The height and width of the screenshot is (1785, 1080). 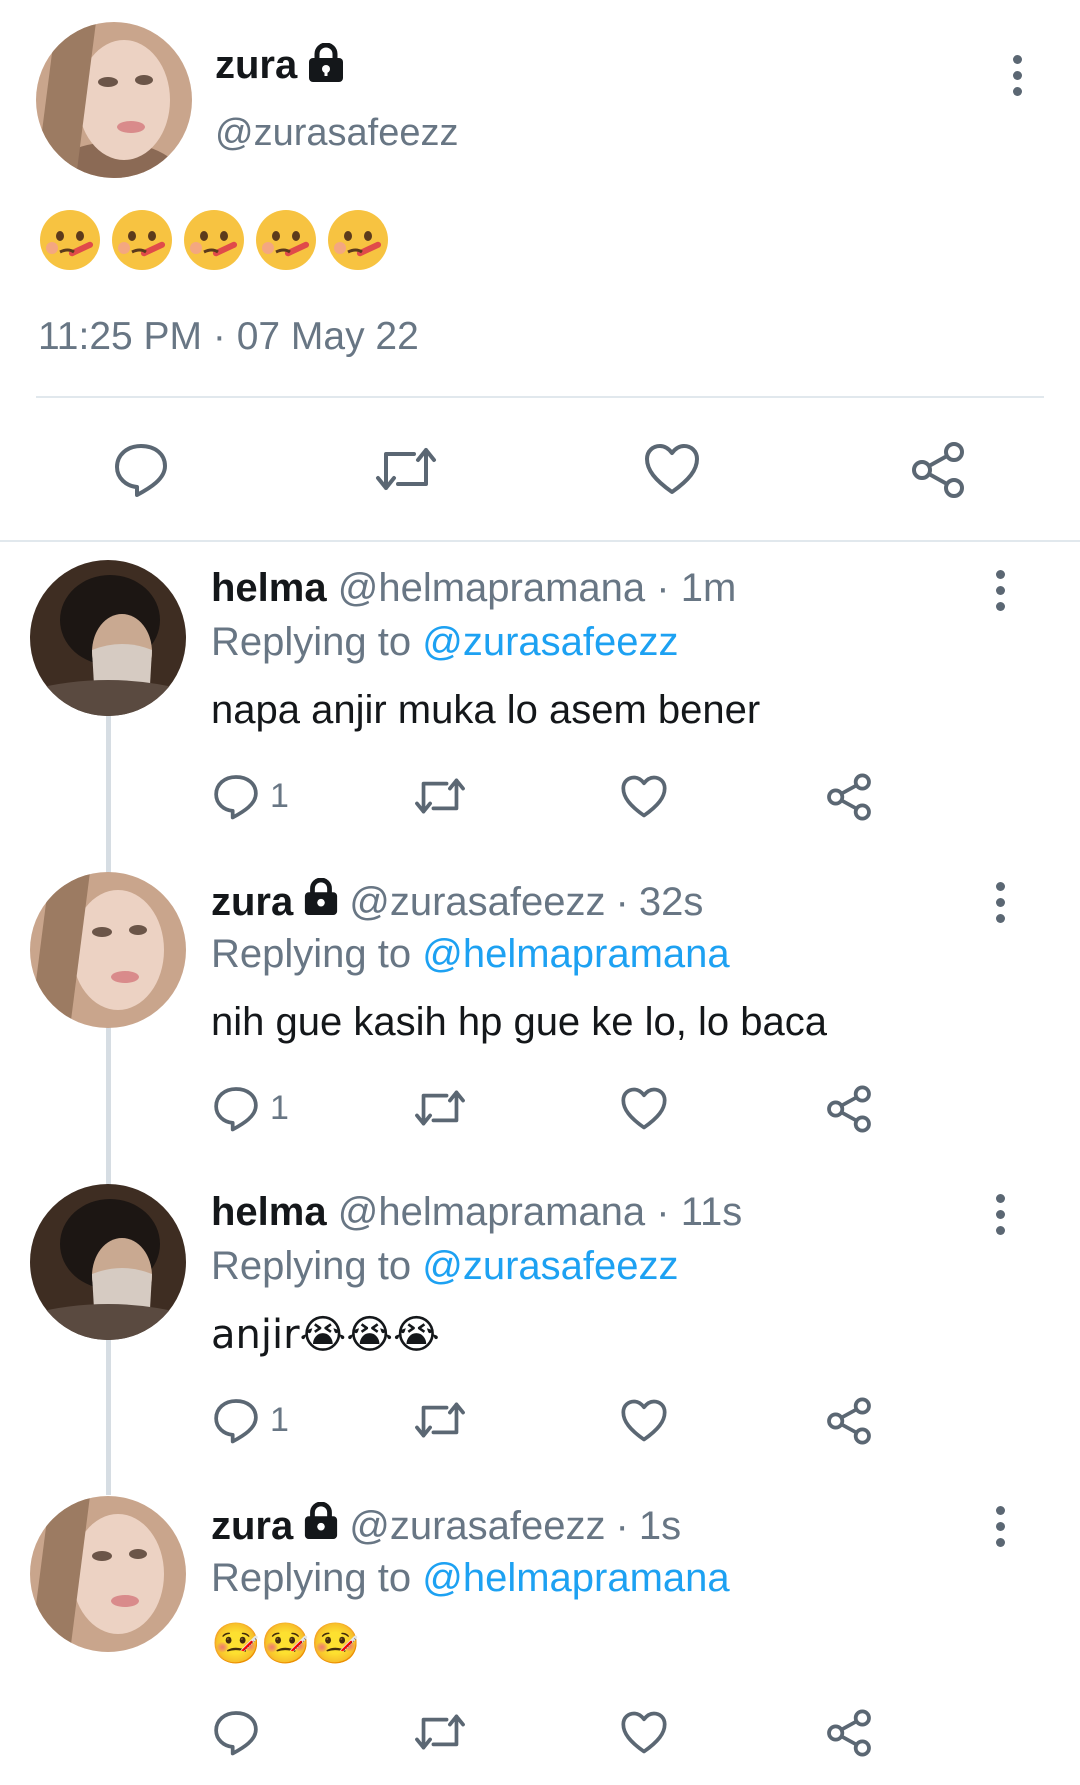 What do you see at coordinates (540, 397) in the screenshot?
I see `divider` at bounding box center [540, 397].